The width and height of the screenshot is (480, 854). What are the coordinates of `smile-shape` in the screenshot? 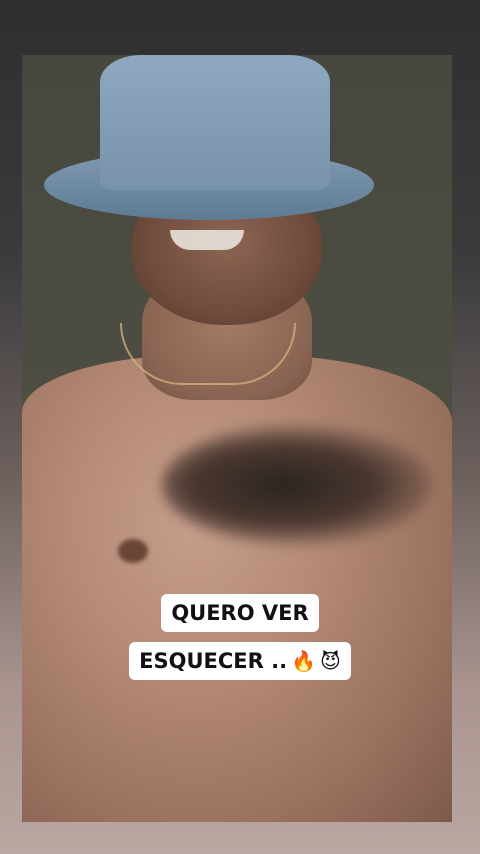 It's located at (207, 240).